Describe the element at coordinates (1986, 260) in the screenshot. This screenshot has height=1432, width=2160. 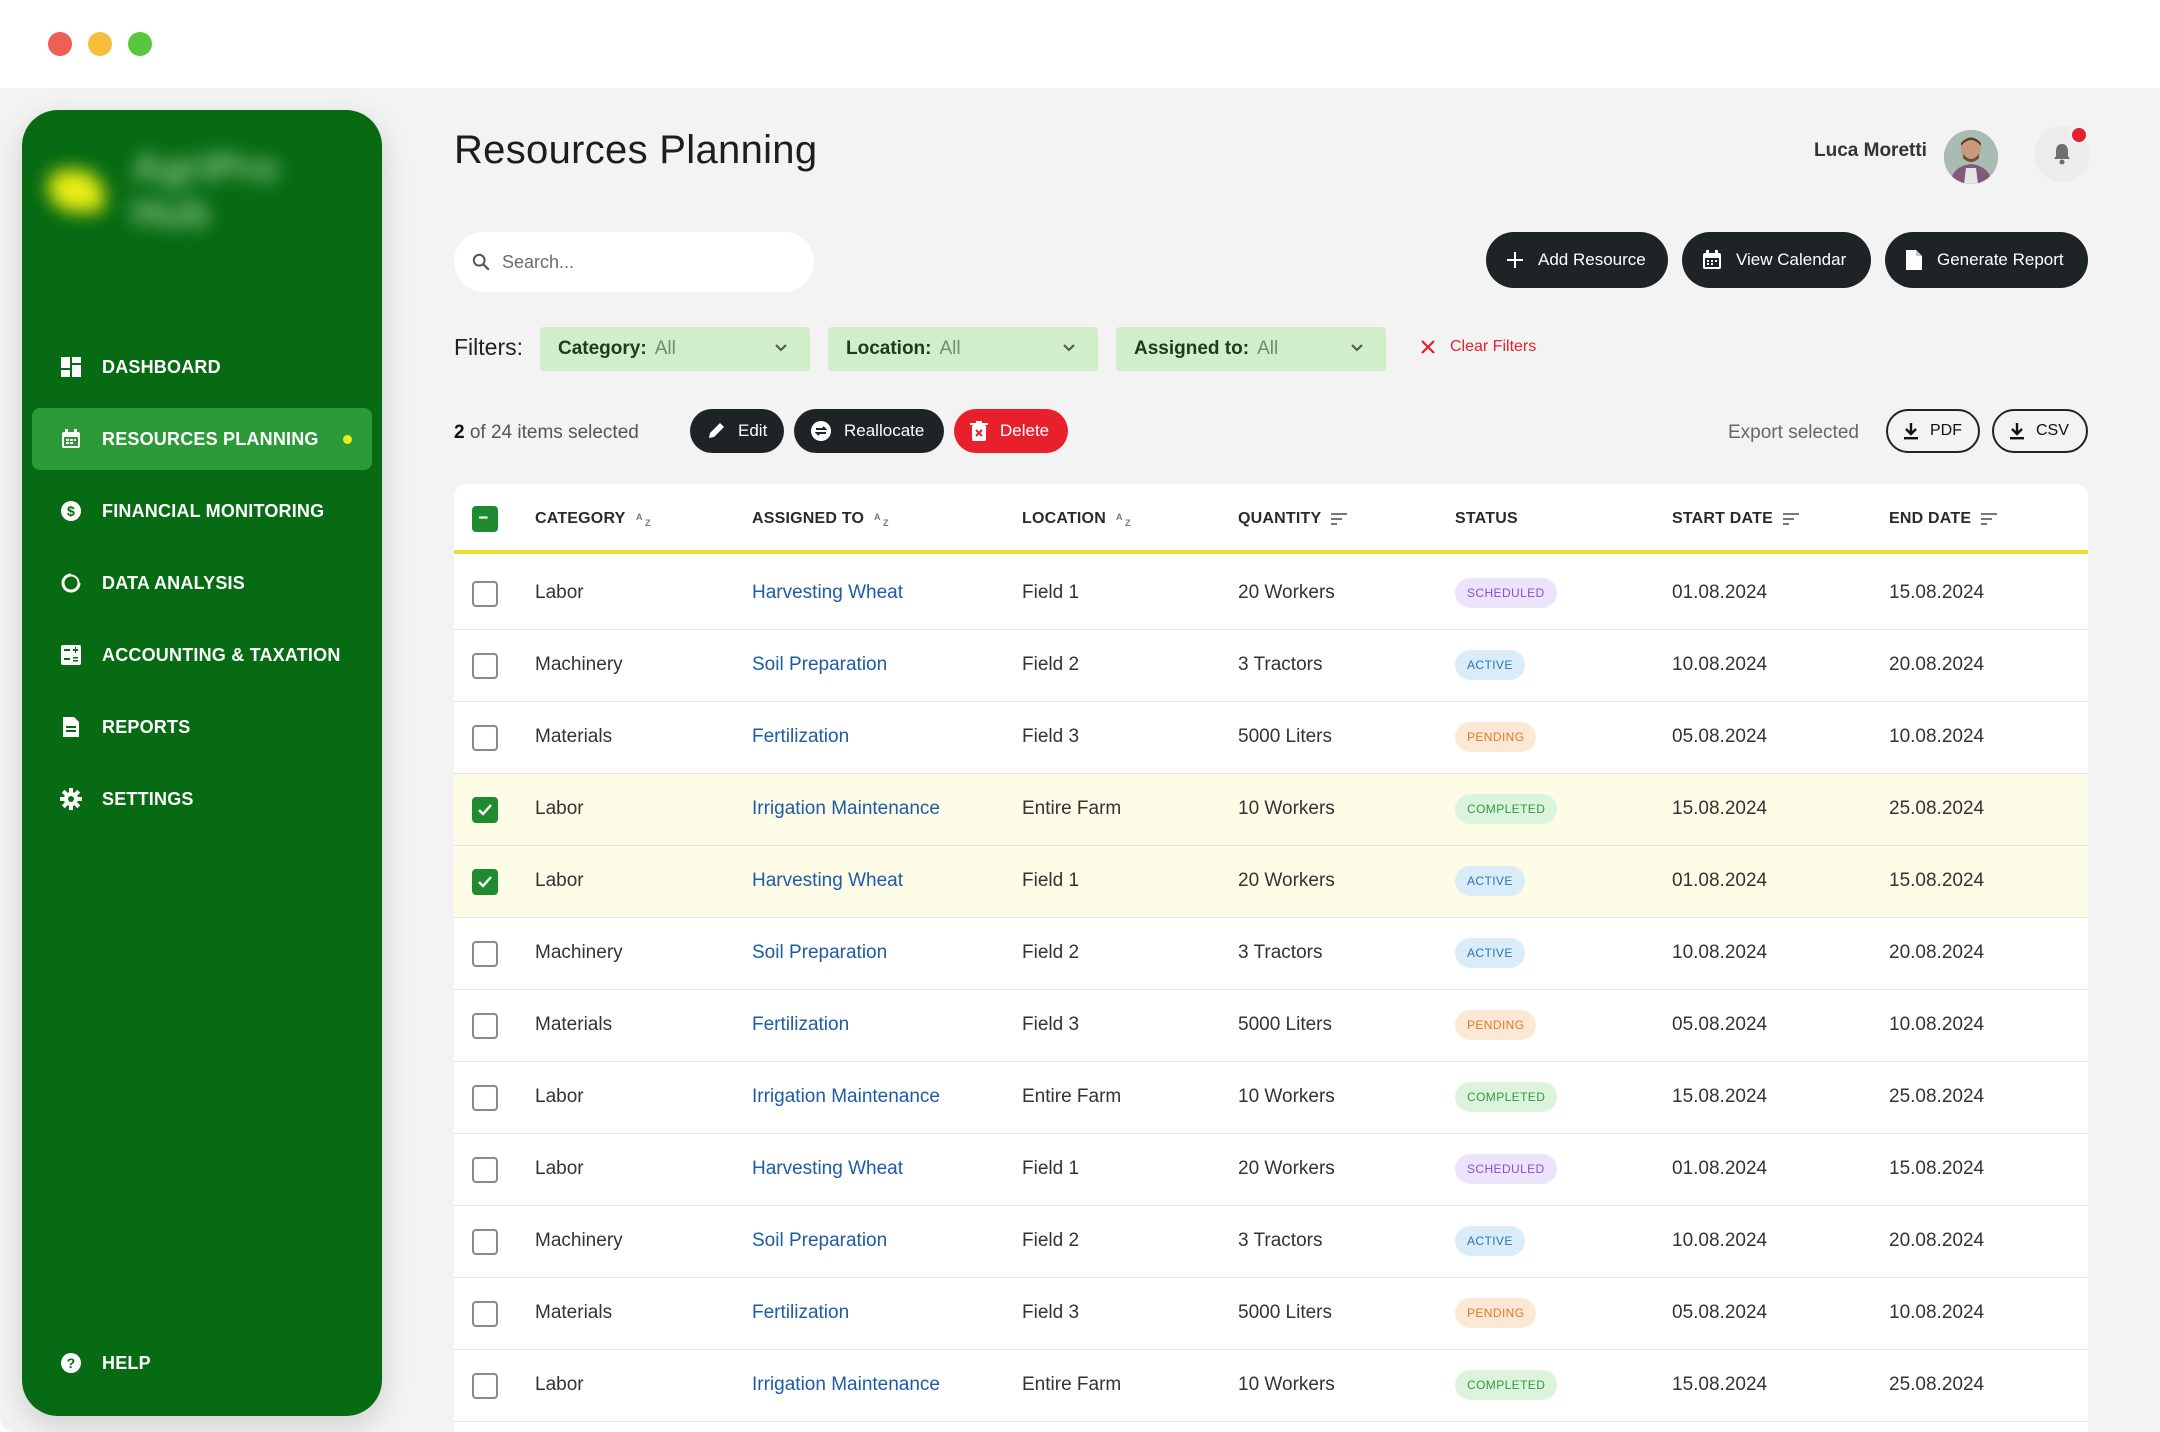
I see `generate-report-button: Generate Report` at that location.